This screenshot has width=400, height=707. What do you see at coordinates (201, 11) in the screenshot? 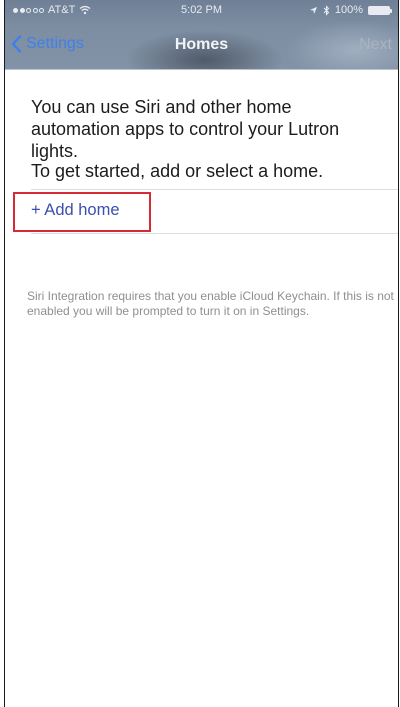
I see `status-bar: AT&T 5:02 PM 100%` at bounding box center [201, 11].